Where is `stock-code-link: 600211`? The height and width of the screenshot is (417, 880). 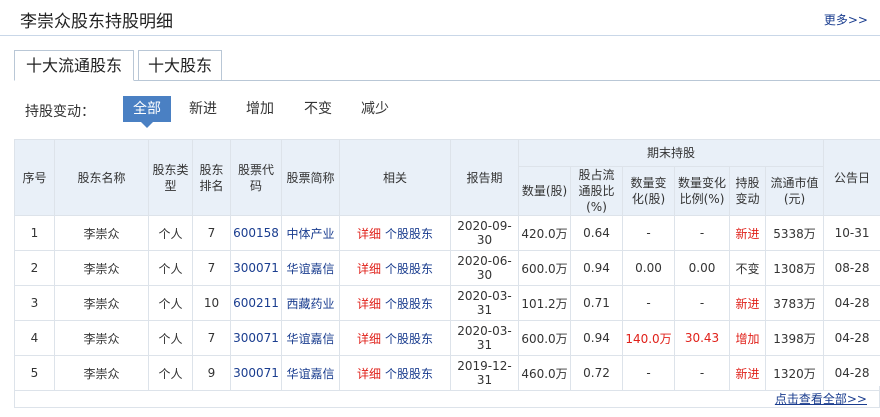 stock-code-link: 600211 is located at coordinates (256, 303).